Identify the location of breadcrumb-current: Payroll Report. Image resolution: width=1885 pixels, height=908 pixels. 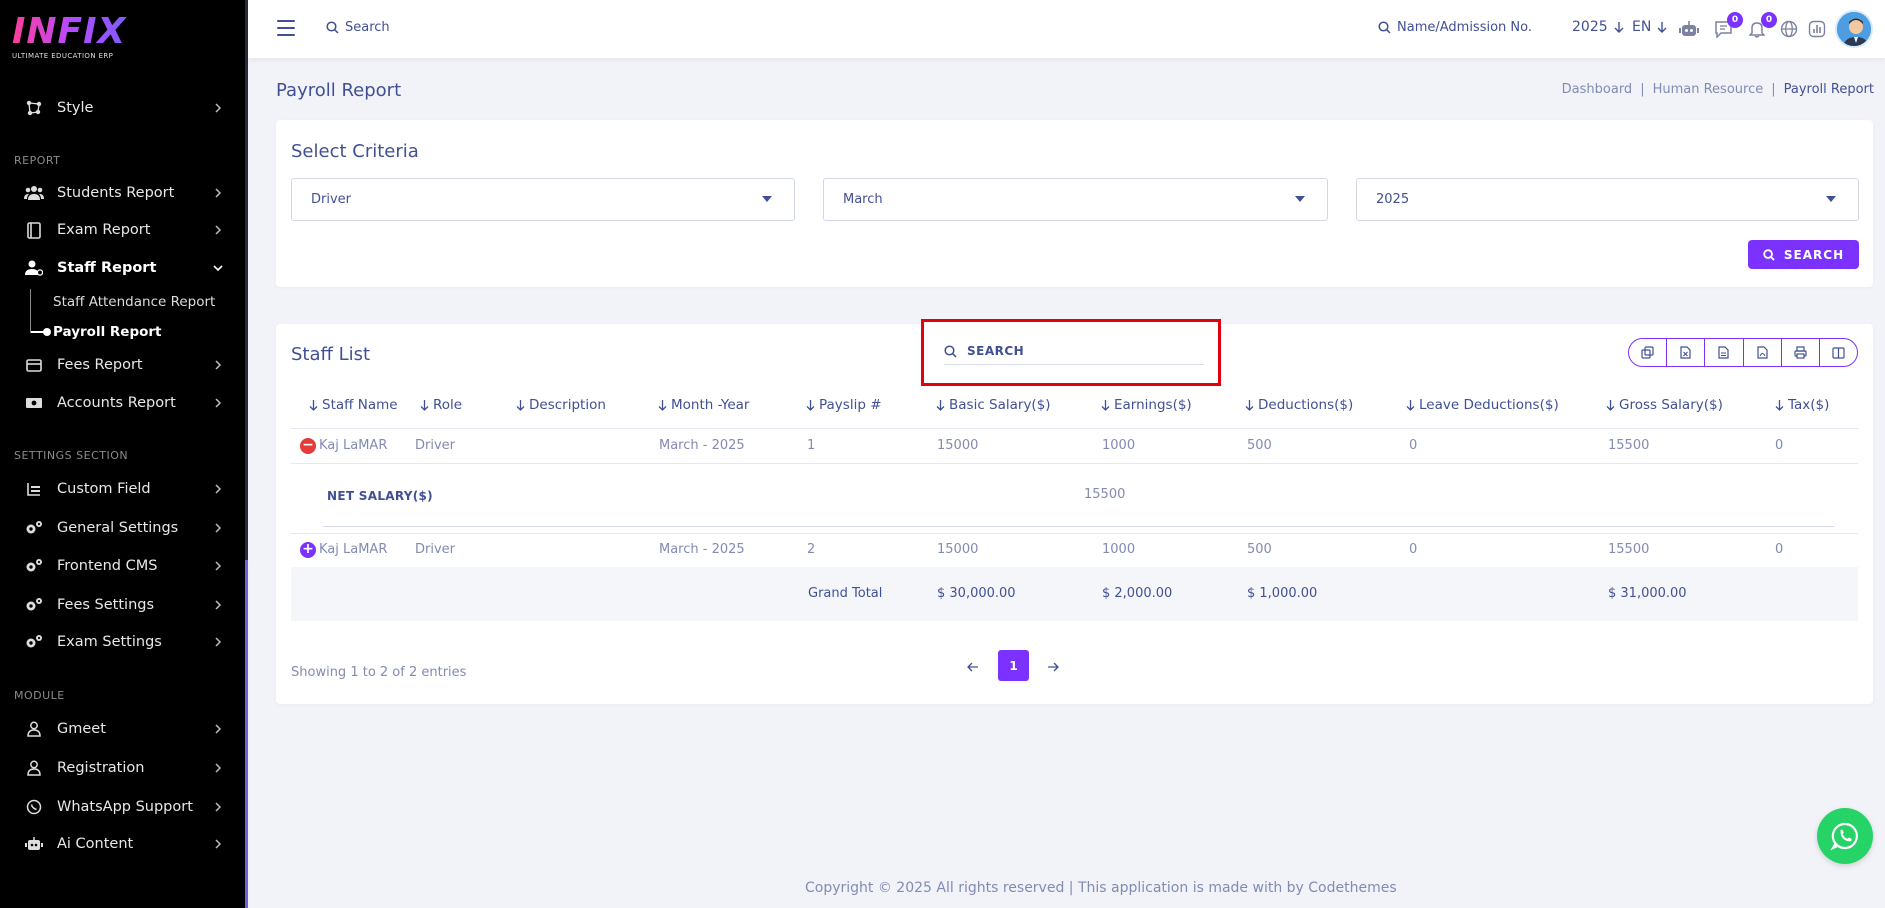
(1828, 89).